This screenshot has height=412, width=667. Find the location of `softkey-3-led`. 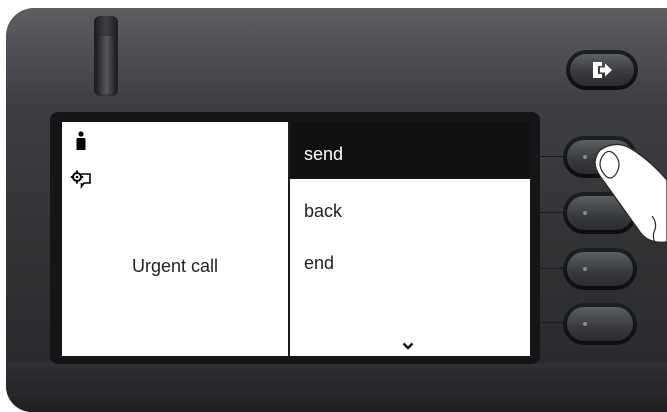

softkey-3-led is located at coordinates (585, 269).